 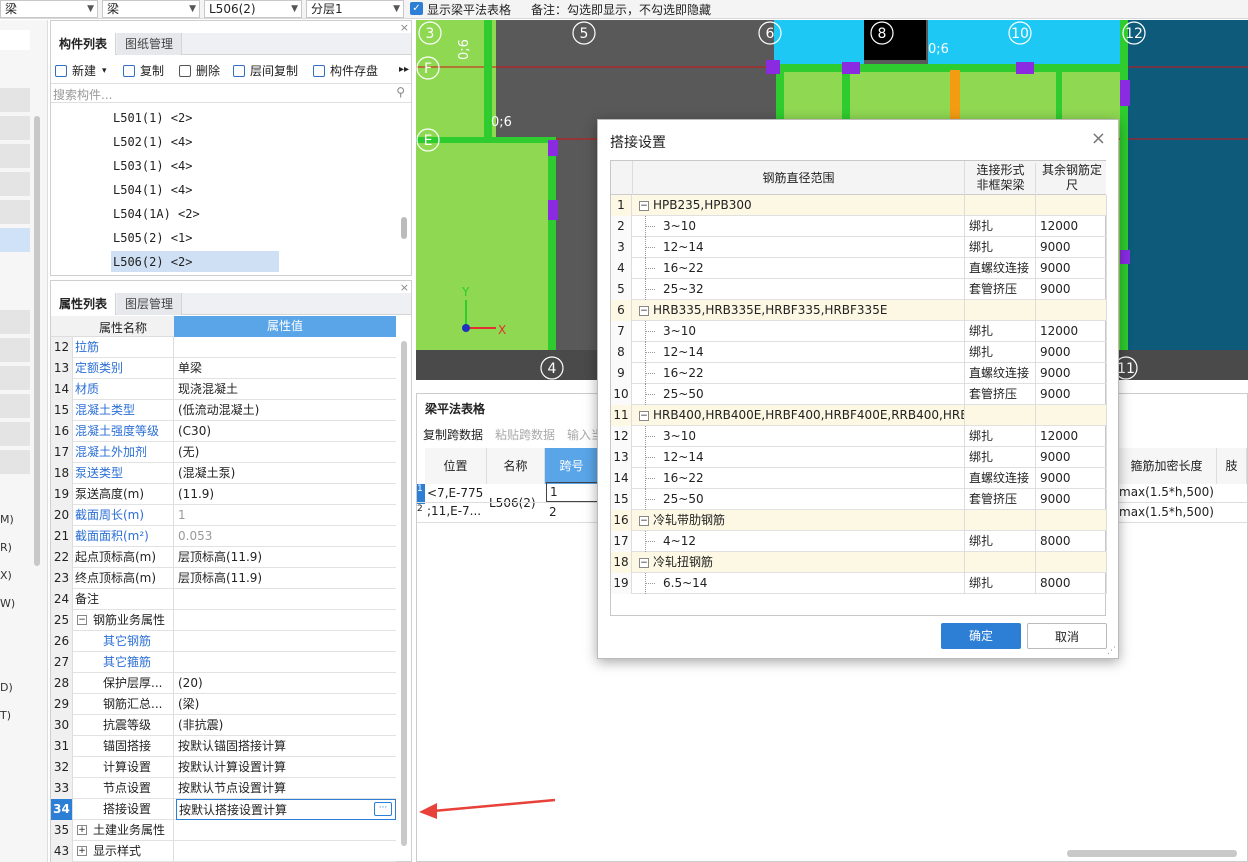 I want to click on expand-icon: +, so click(x=82, y=830).